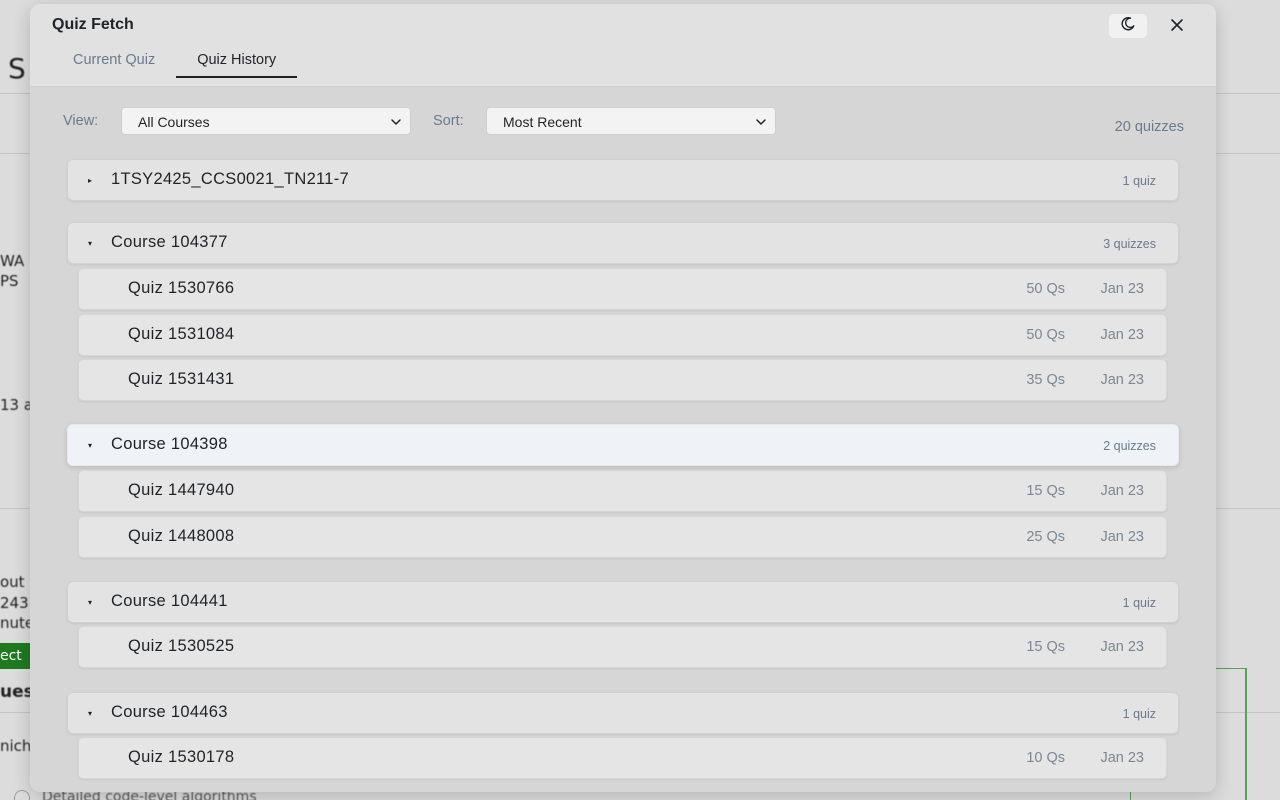 This screenshot has width=1280, height=800. I want to click on course-name: Course 104377, so click(169, 242).